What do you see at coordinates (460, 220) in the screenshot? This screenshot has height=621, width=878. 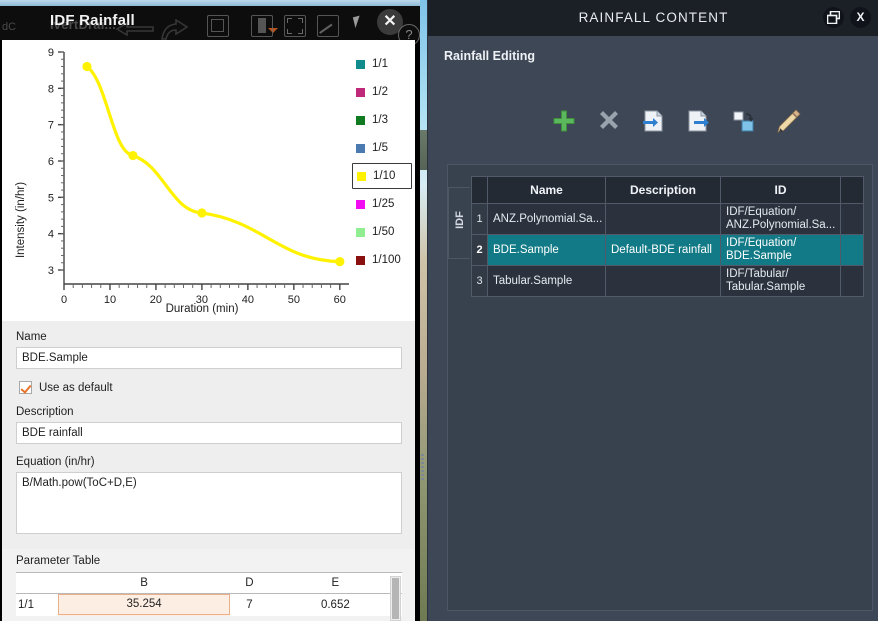 I see `idf-tab-label: IDF` at bounding box center [460, 220].